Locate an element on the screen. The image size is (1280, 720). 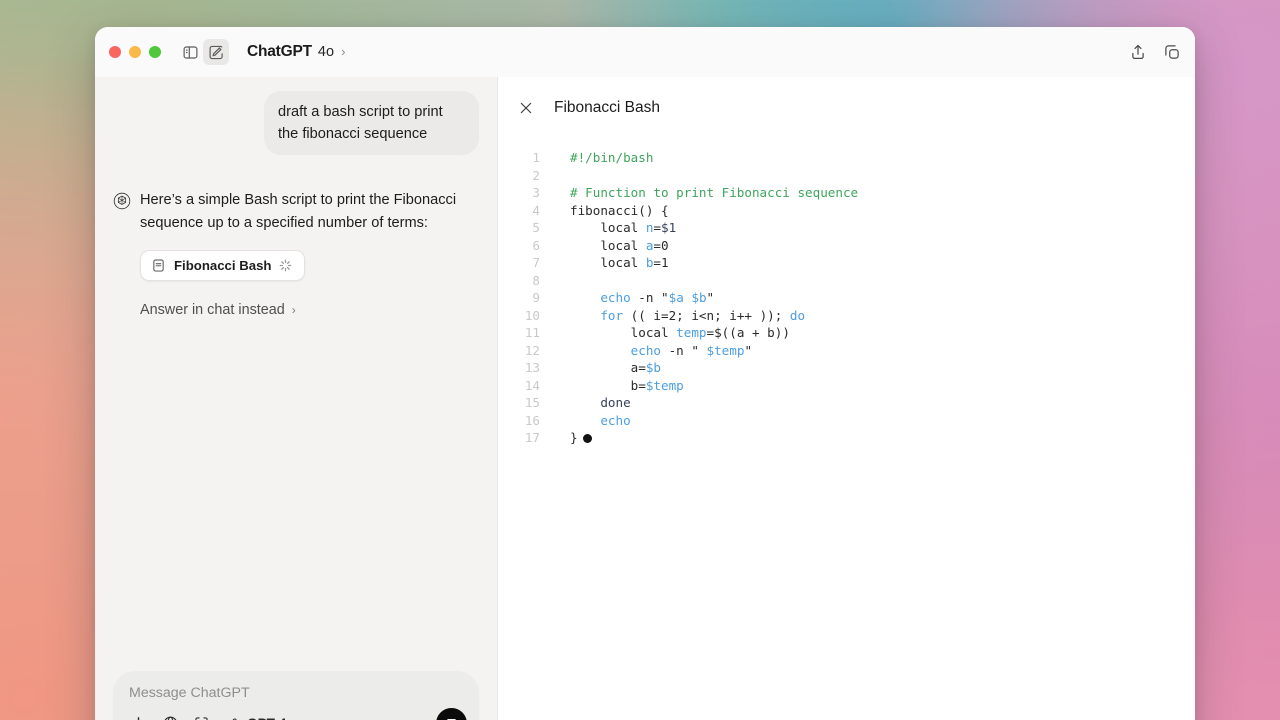
line-number: 6 is located at coordinates (536, 245).